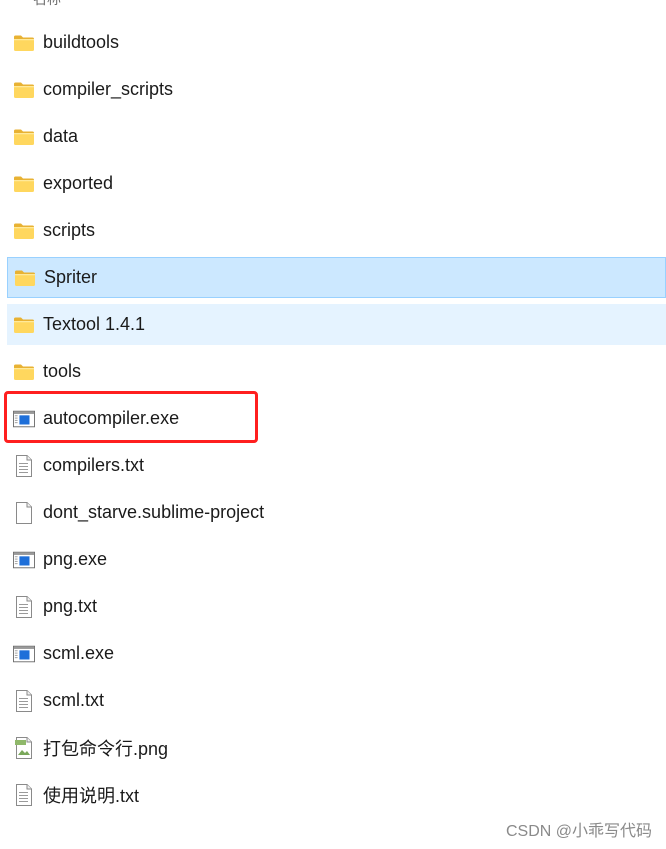 This screenshot has width=666, height=849. Describe the element at coordinates (336, 465) in the screenshot. I see `file-row: compilers.txt` at that location.